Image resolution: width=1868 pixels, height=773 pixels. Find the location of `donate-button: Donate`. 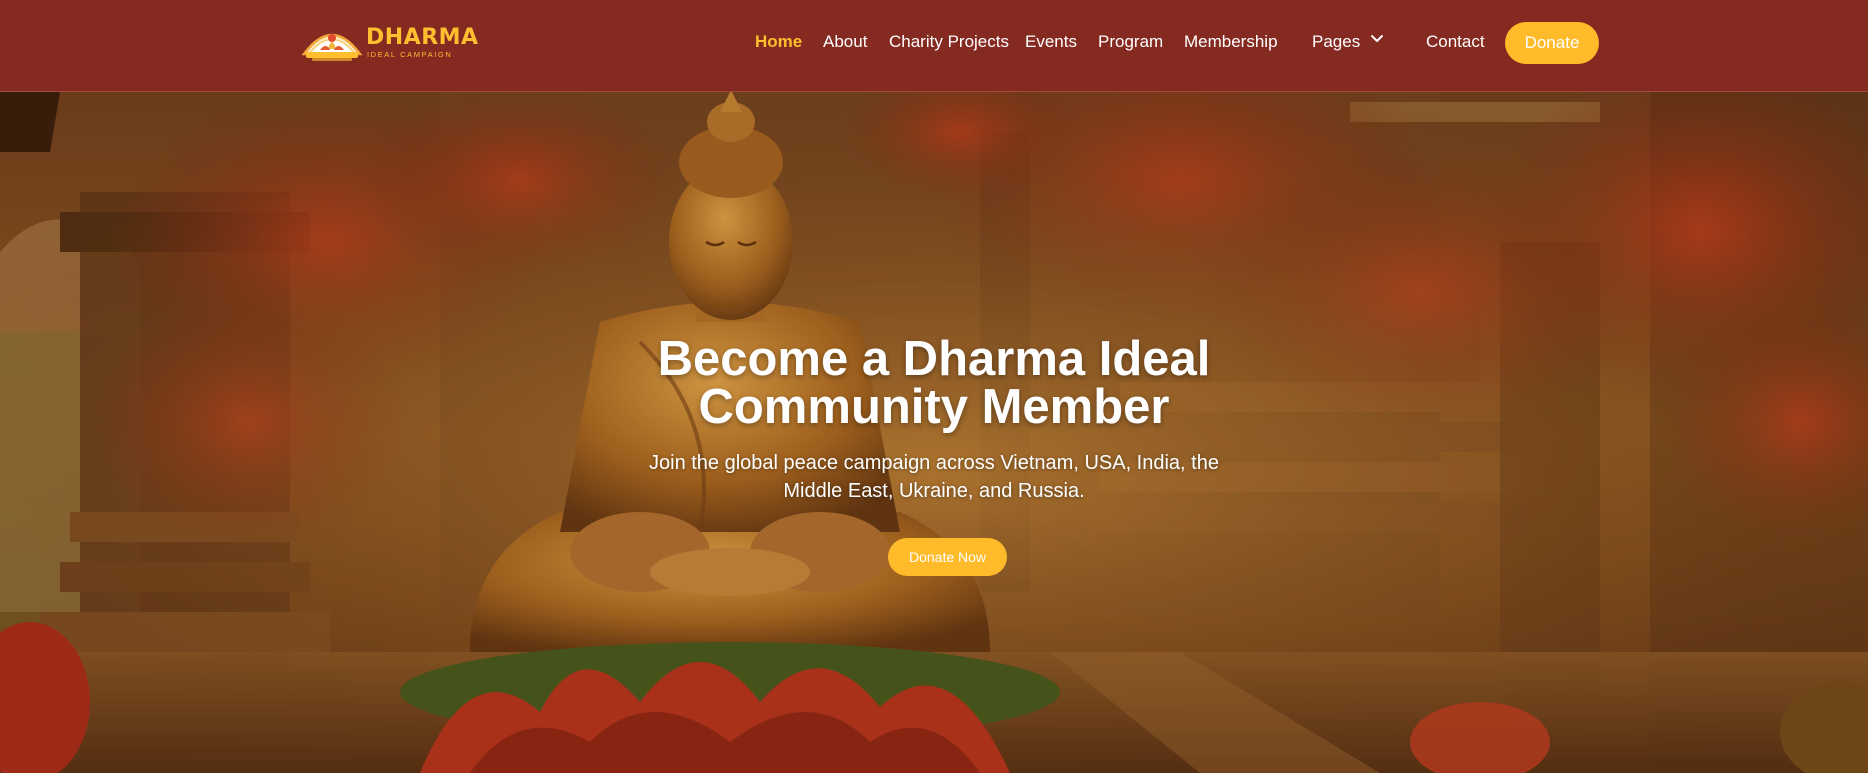

donate-button: Donate is located at coordinates (1552, 43).